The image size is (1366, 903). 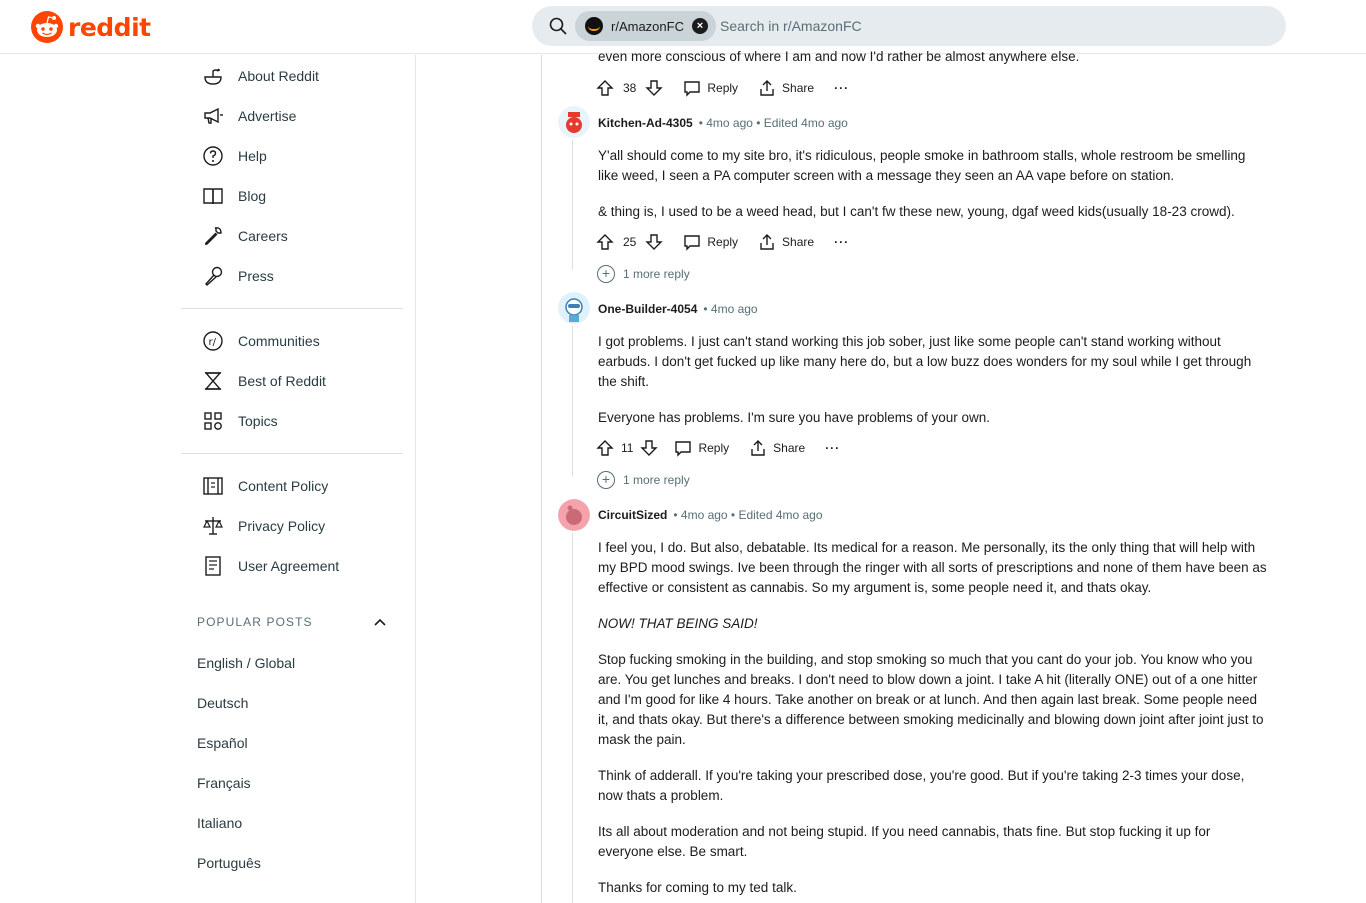 I want to click on comment-actions: 25 Reply Share ···, so click(x=732, y=242).